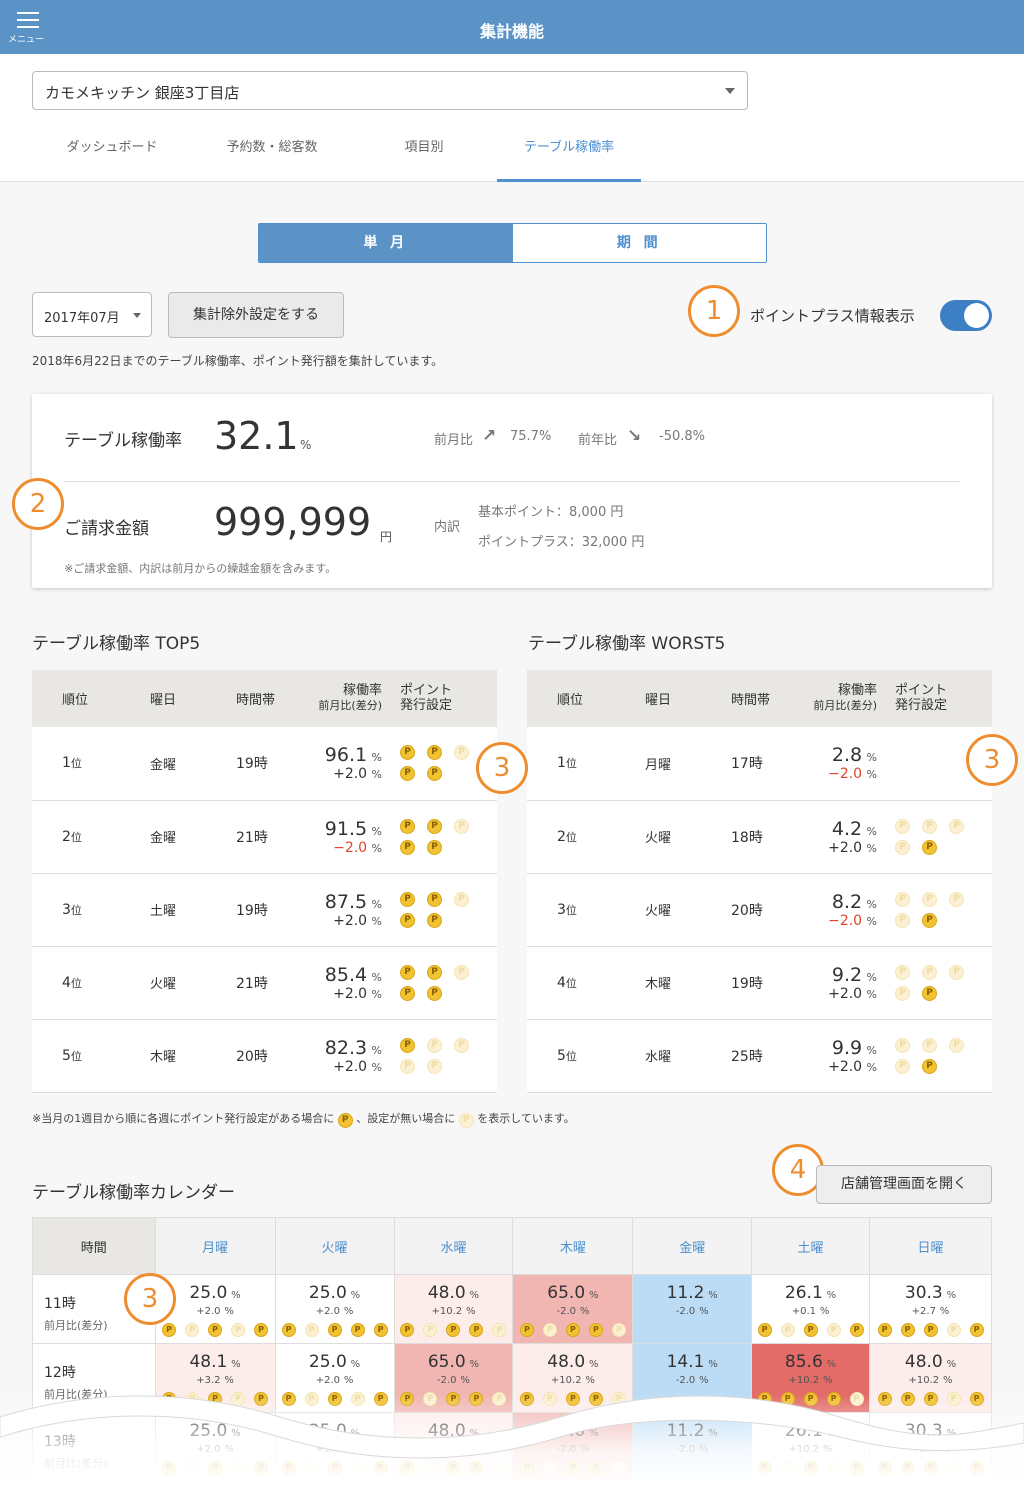  What do you see at coordinates (447, 527) in the screenshot?
I see `breakdown-label: 内訳` at bounding box center [447, 527].